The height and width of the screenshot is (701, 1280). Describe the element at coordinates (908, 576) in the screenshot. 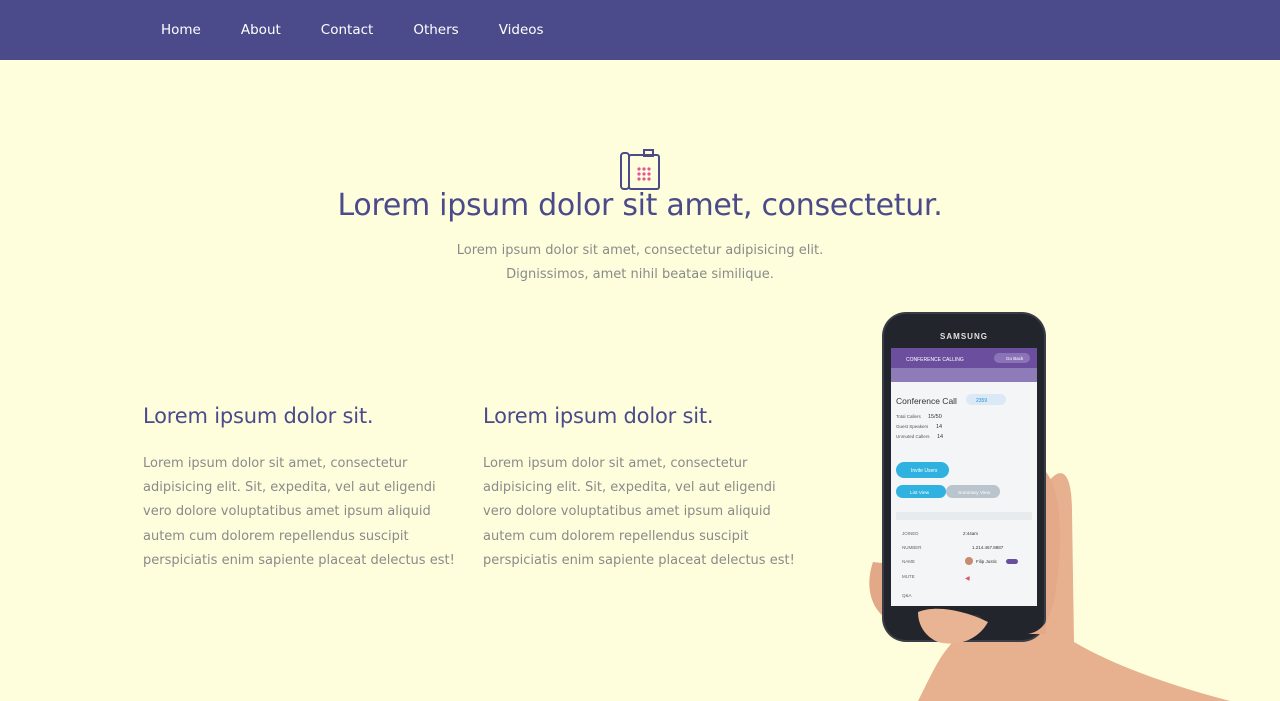

I see `row-label: MUTE` at that location.